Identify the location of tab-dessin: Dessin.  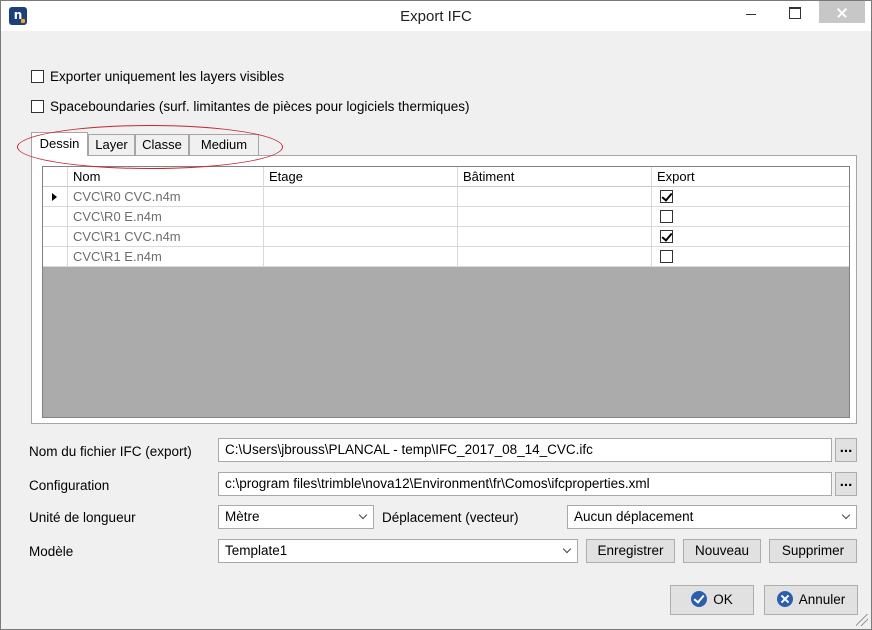
(59, 144).